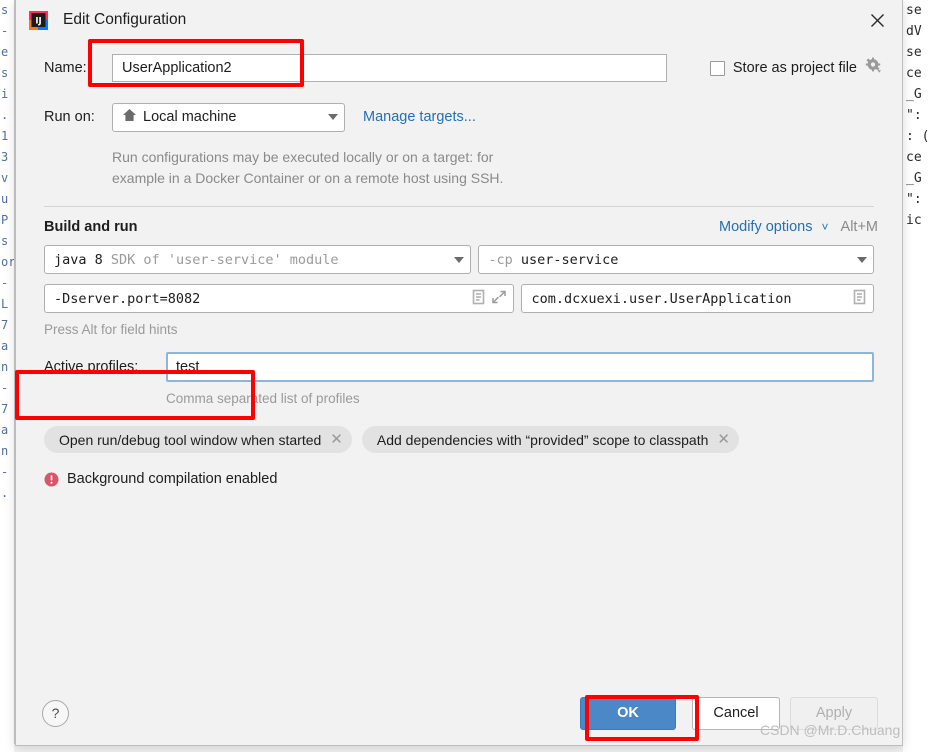 The image size is (931, 752). Describe the element at coordinates (628, 713) in the screenshot. I see `ok-button: OK` at that location.